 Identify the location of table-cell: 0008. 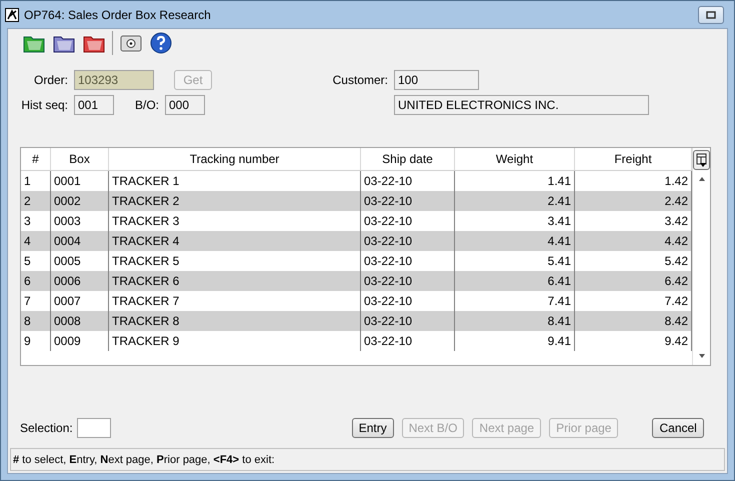
(80, 321).